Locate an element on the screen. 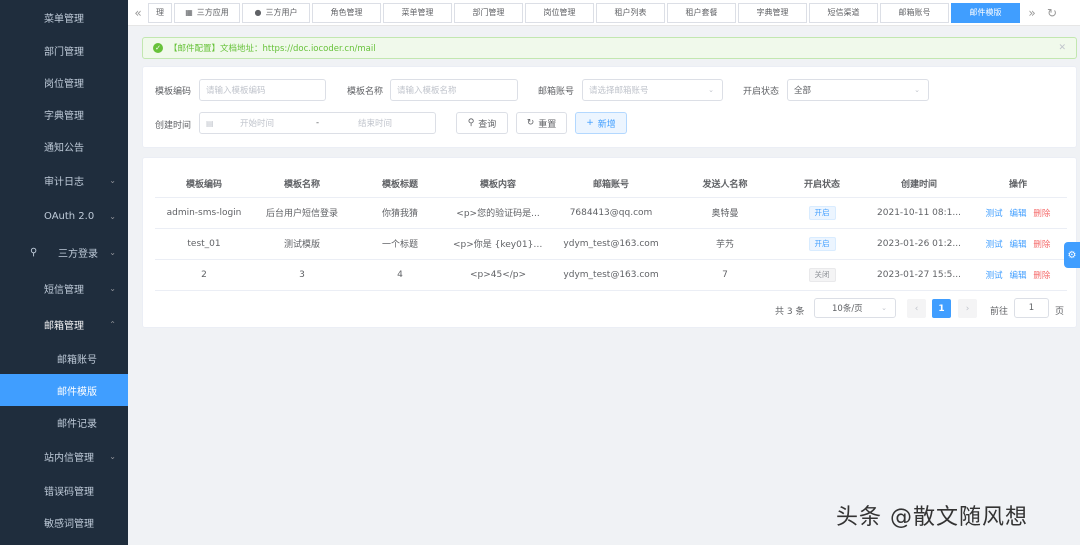  tab-label: 理 is located at coordinates (160, 12).